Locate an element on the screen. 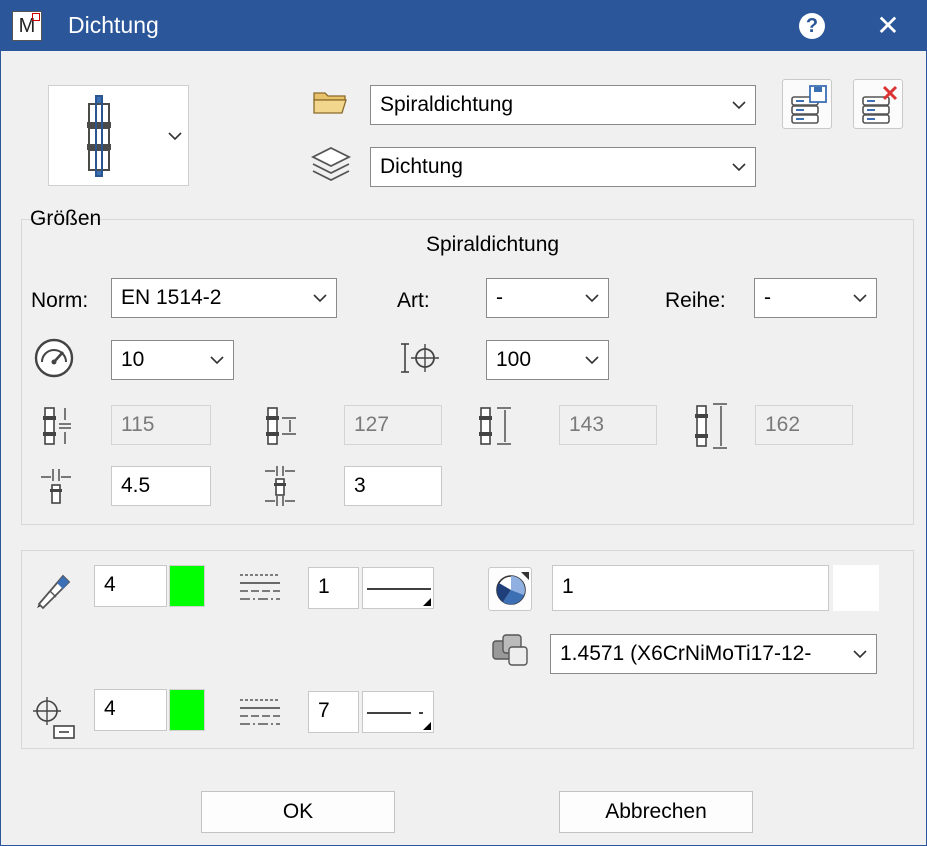  axis-line-style-icon is located at coordinates (260, 712).